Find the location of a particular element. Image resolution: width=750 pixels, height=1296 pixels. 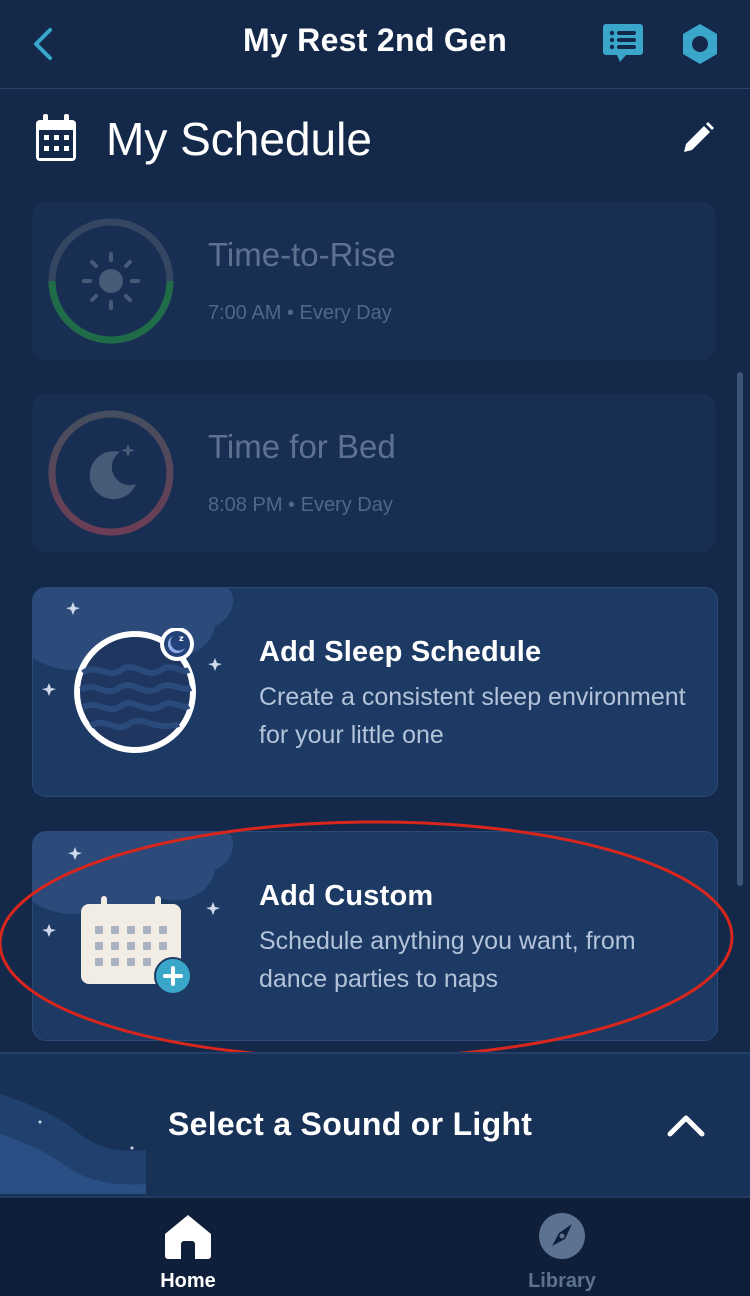

tab-library: Library is located at coordinates (562, 1247).